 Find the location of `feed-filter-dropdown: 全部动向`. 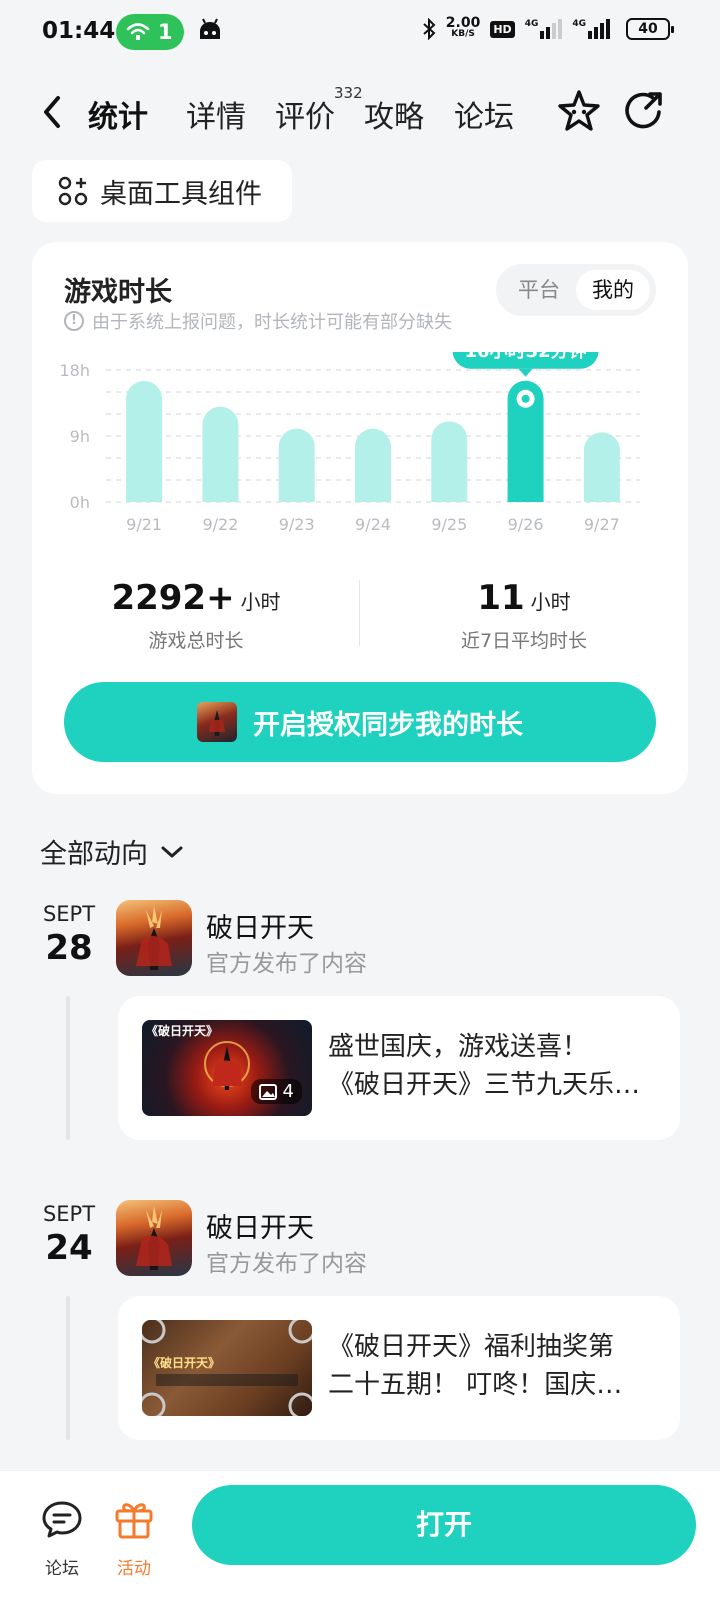

feed-filter-dropdown: 全部动向 is located at coordinates (112, 851).